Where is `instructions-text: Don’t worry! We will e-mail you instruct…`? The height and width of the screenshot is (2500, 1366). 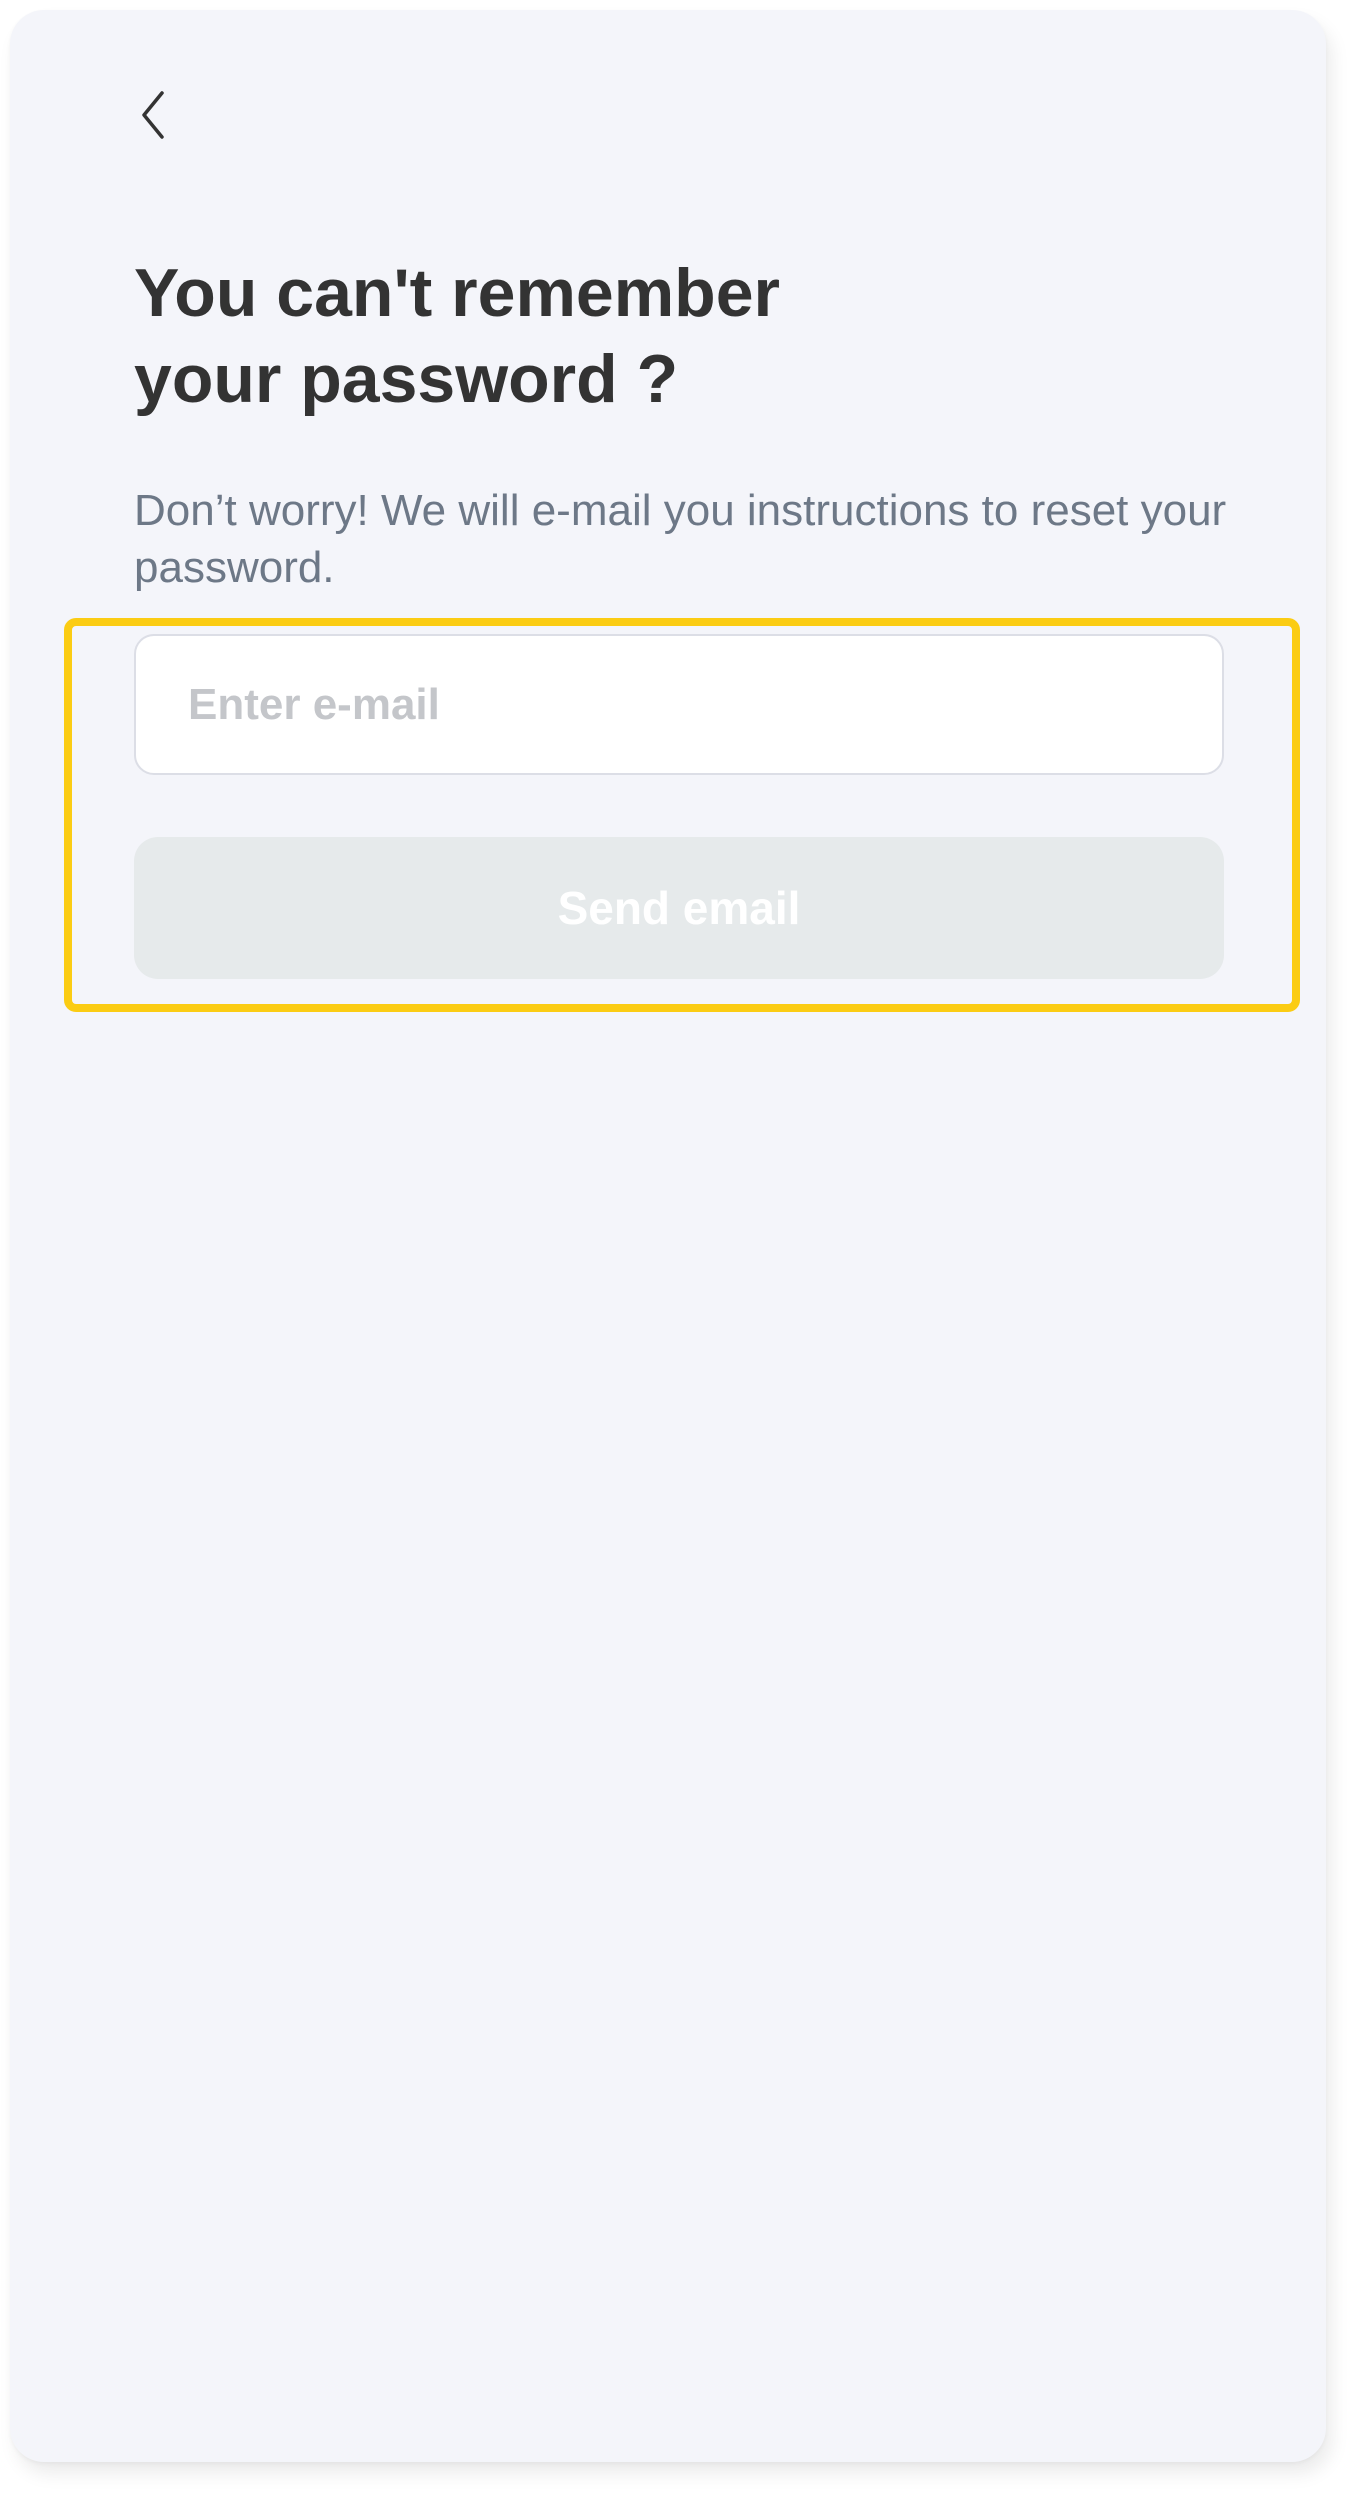 instructions-text: Don’t worry! We will e-mail you instruct… is located at coordinates (680, 539).